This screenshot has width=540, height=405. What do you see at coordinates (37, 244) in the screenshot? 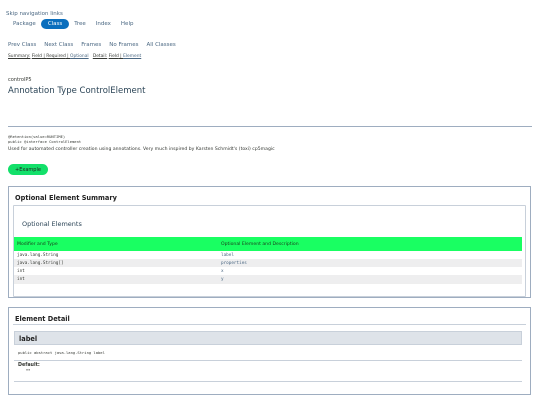
I see `column-header-type: Modifier and Type` at bounding box center [37, 244].